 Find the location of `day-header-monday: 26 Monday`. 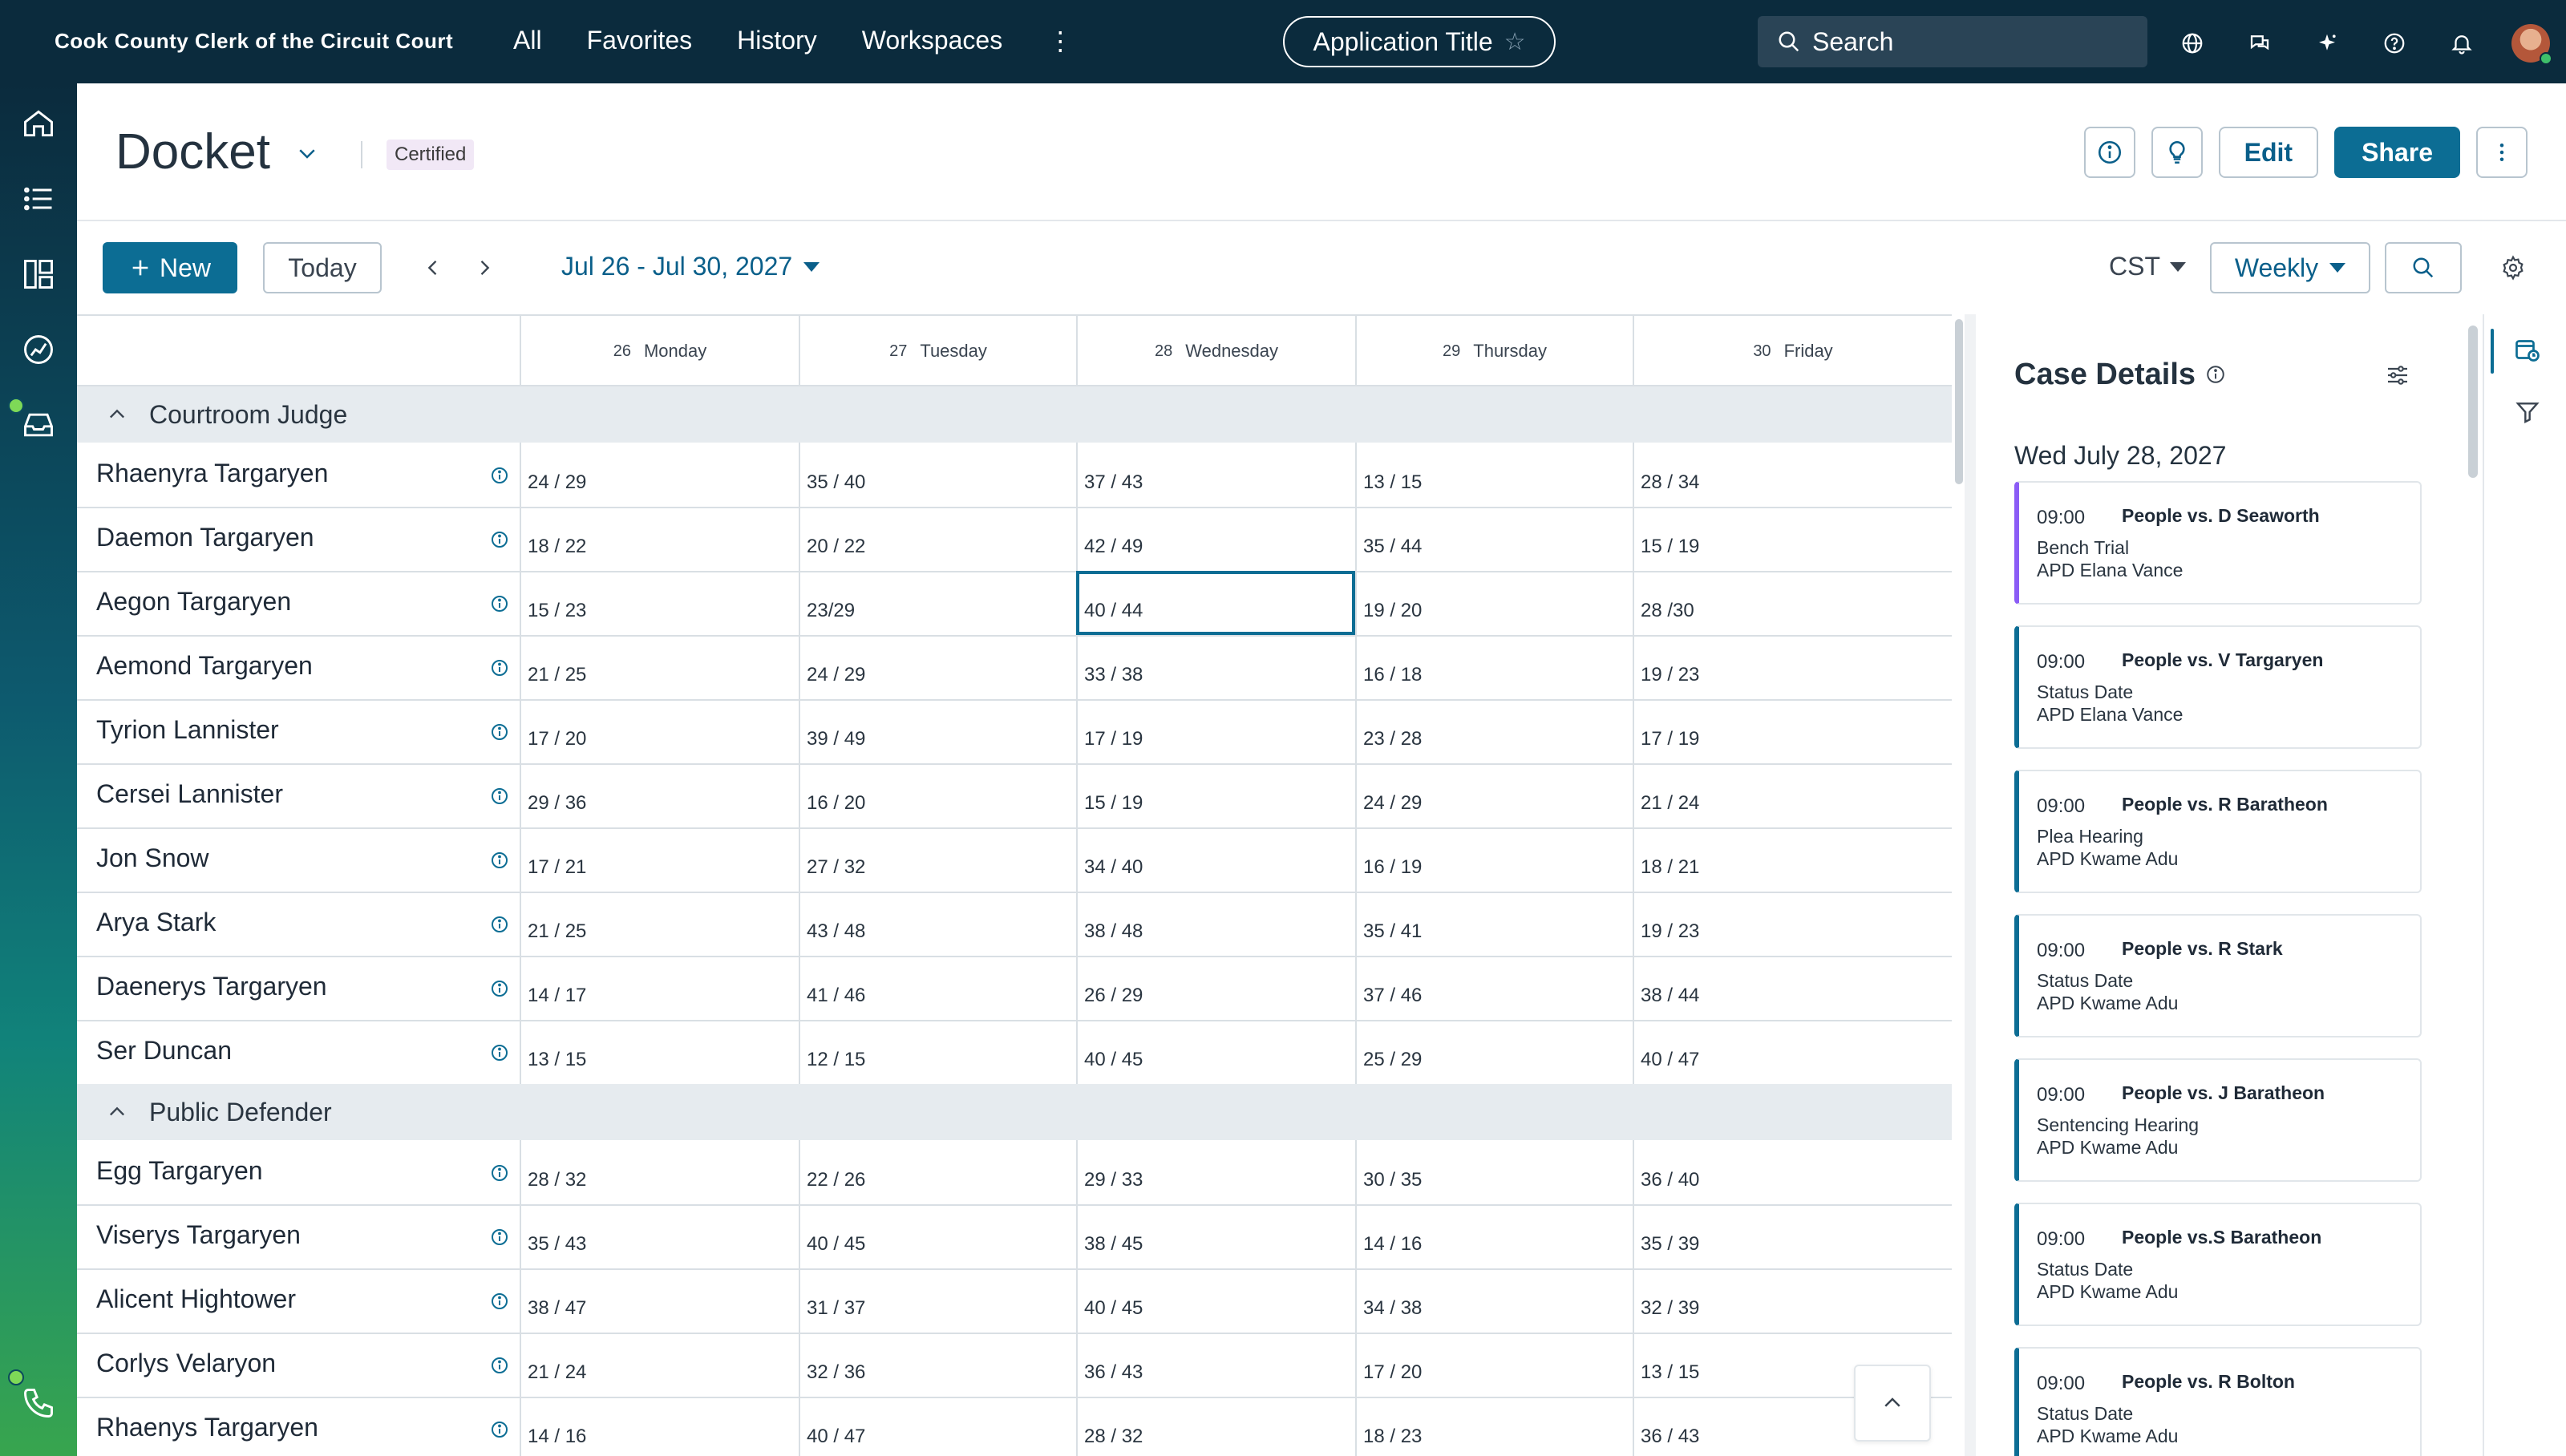

day-header-monday: 26 Monday is located at coordinates (659, 351).